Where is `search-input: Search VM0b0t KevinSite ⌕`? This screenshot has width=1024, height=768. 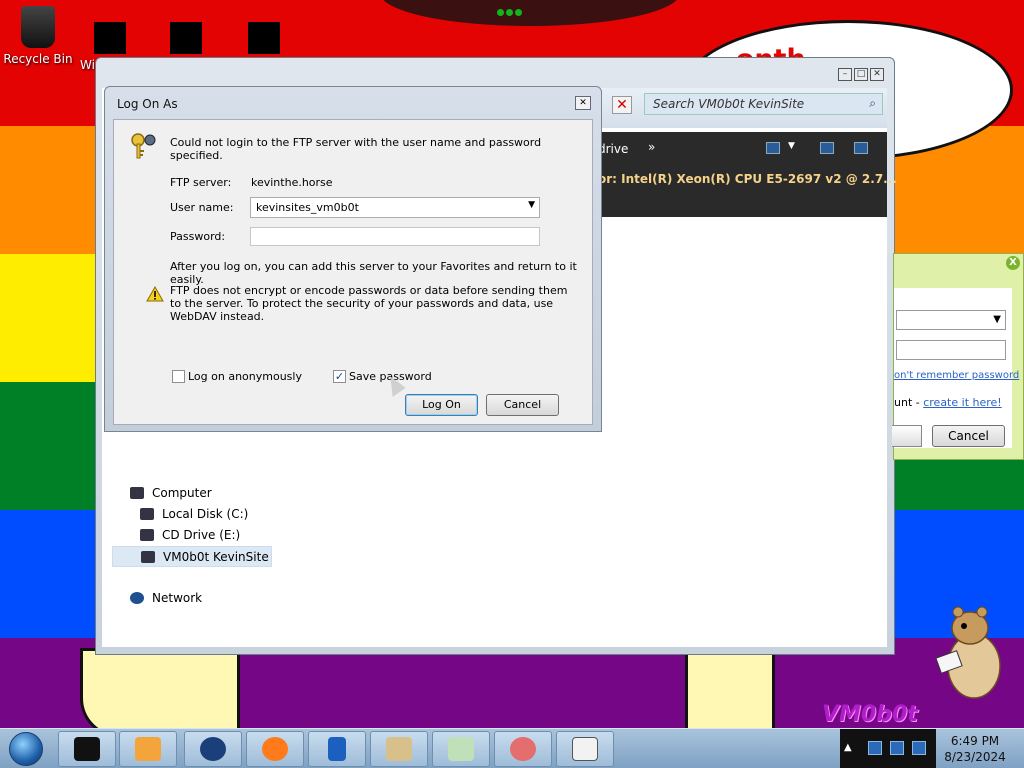 search-input: Search VM0b0t KevinSite ⌕ is located at coordinates (763, 104).